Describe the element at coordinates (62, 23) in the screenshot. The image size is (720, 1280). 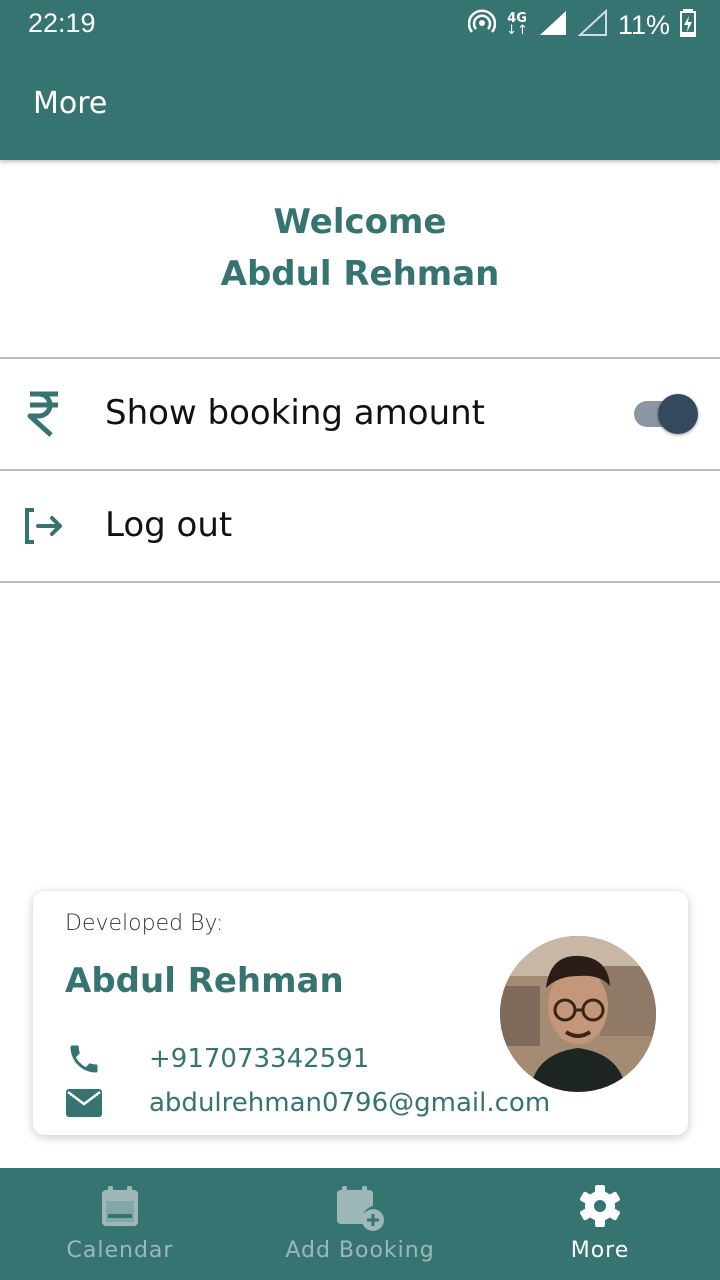
I see `status-time: 22:19` at that location.